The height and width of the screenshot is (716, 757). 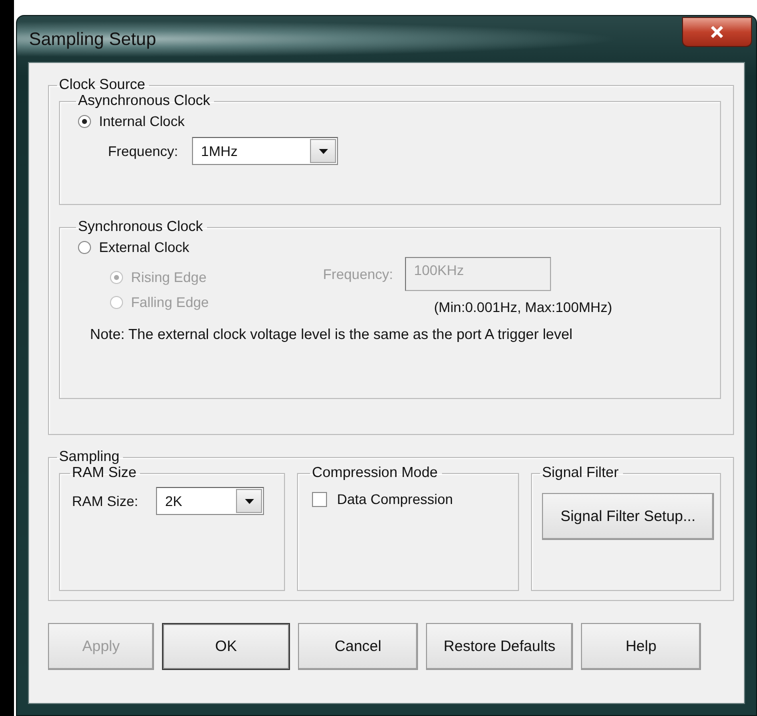 What do you see at coordinates (144, 101) in the screenshot?
I see `group-title: Asynchronous Clock` at bounding box center [144, 101].